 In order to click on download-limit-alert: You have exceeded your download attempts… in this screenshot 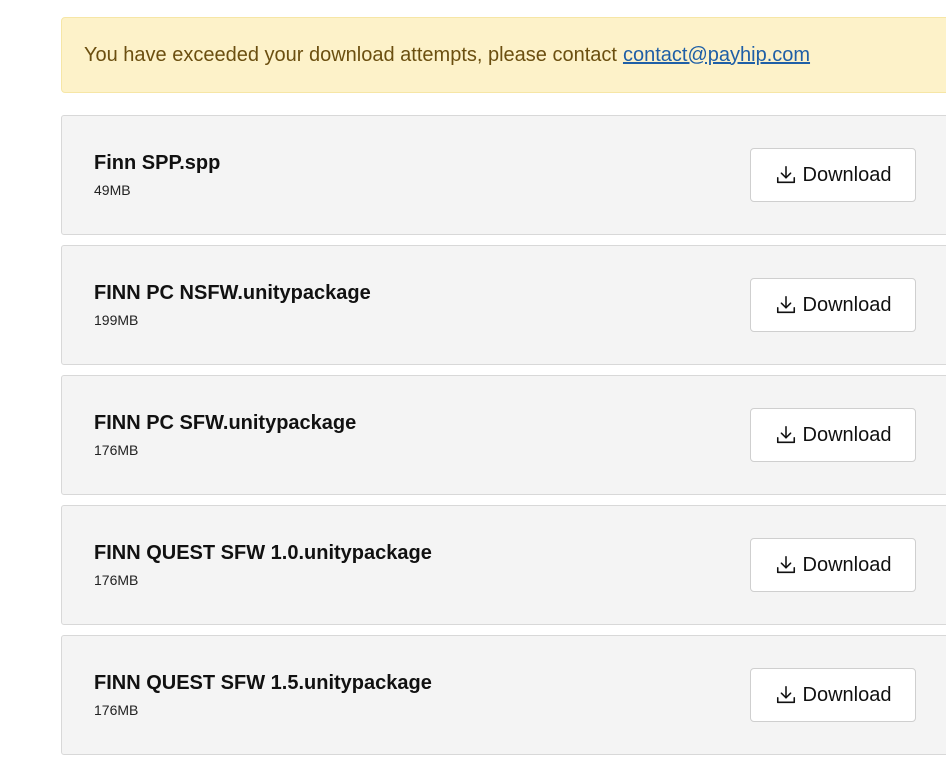, I will do `click(503, 55)`.